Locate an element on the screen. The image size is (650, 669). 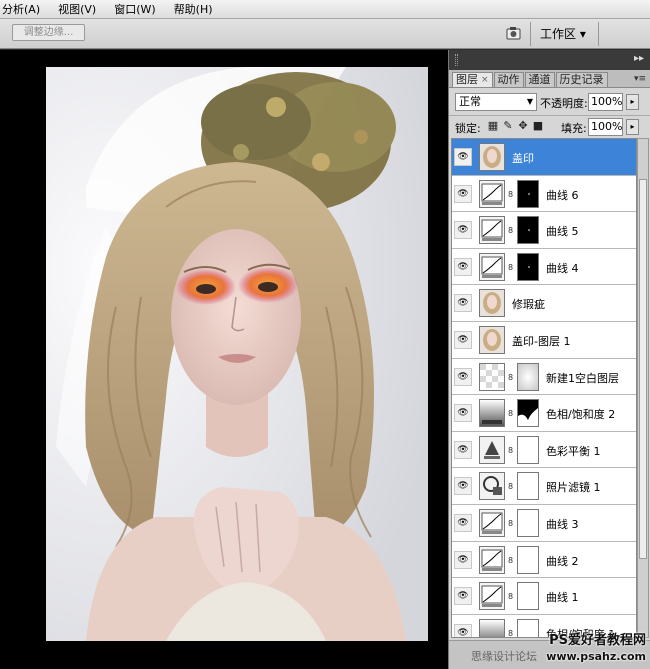
layer-row: 👁 8 曲线 4 is located at coordinates (544, 267).